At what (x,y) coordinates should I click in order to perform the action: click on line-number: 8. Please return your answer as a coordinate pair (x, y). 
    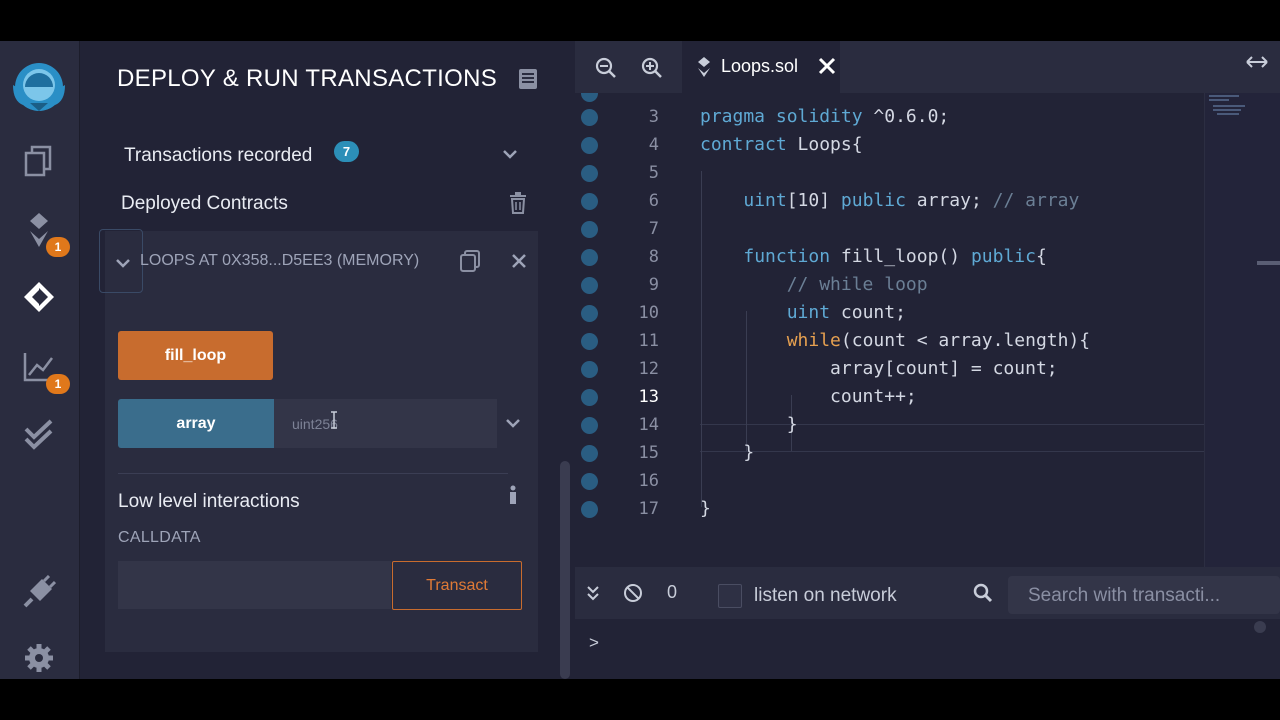
    Looking at the image, I should click on (653, 257).